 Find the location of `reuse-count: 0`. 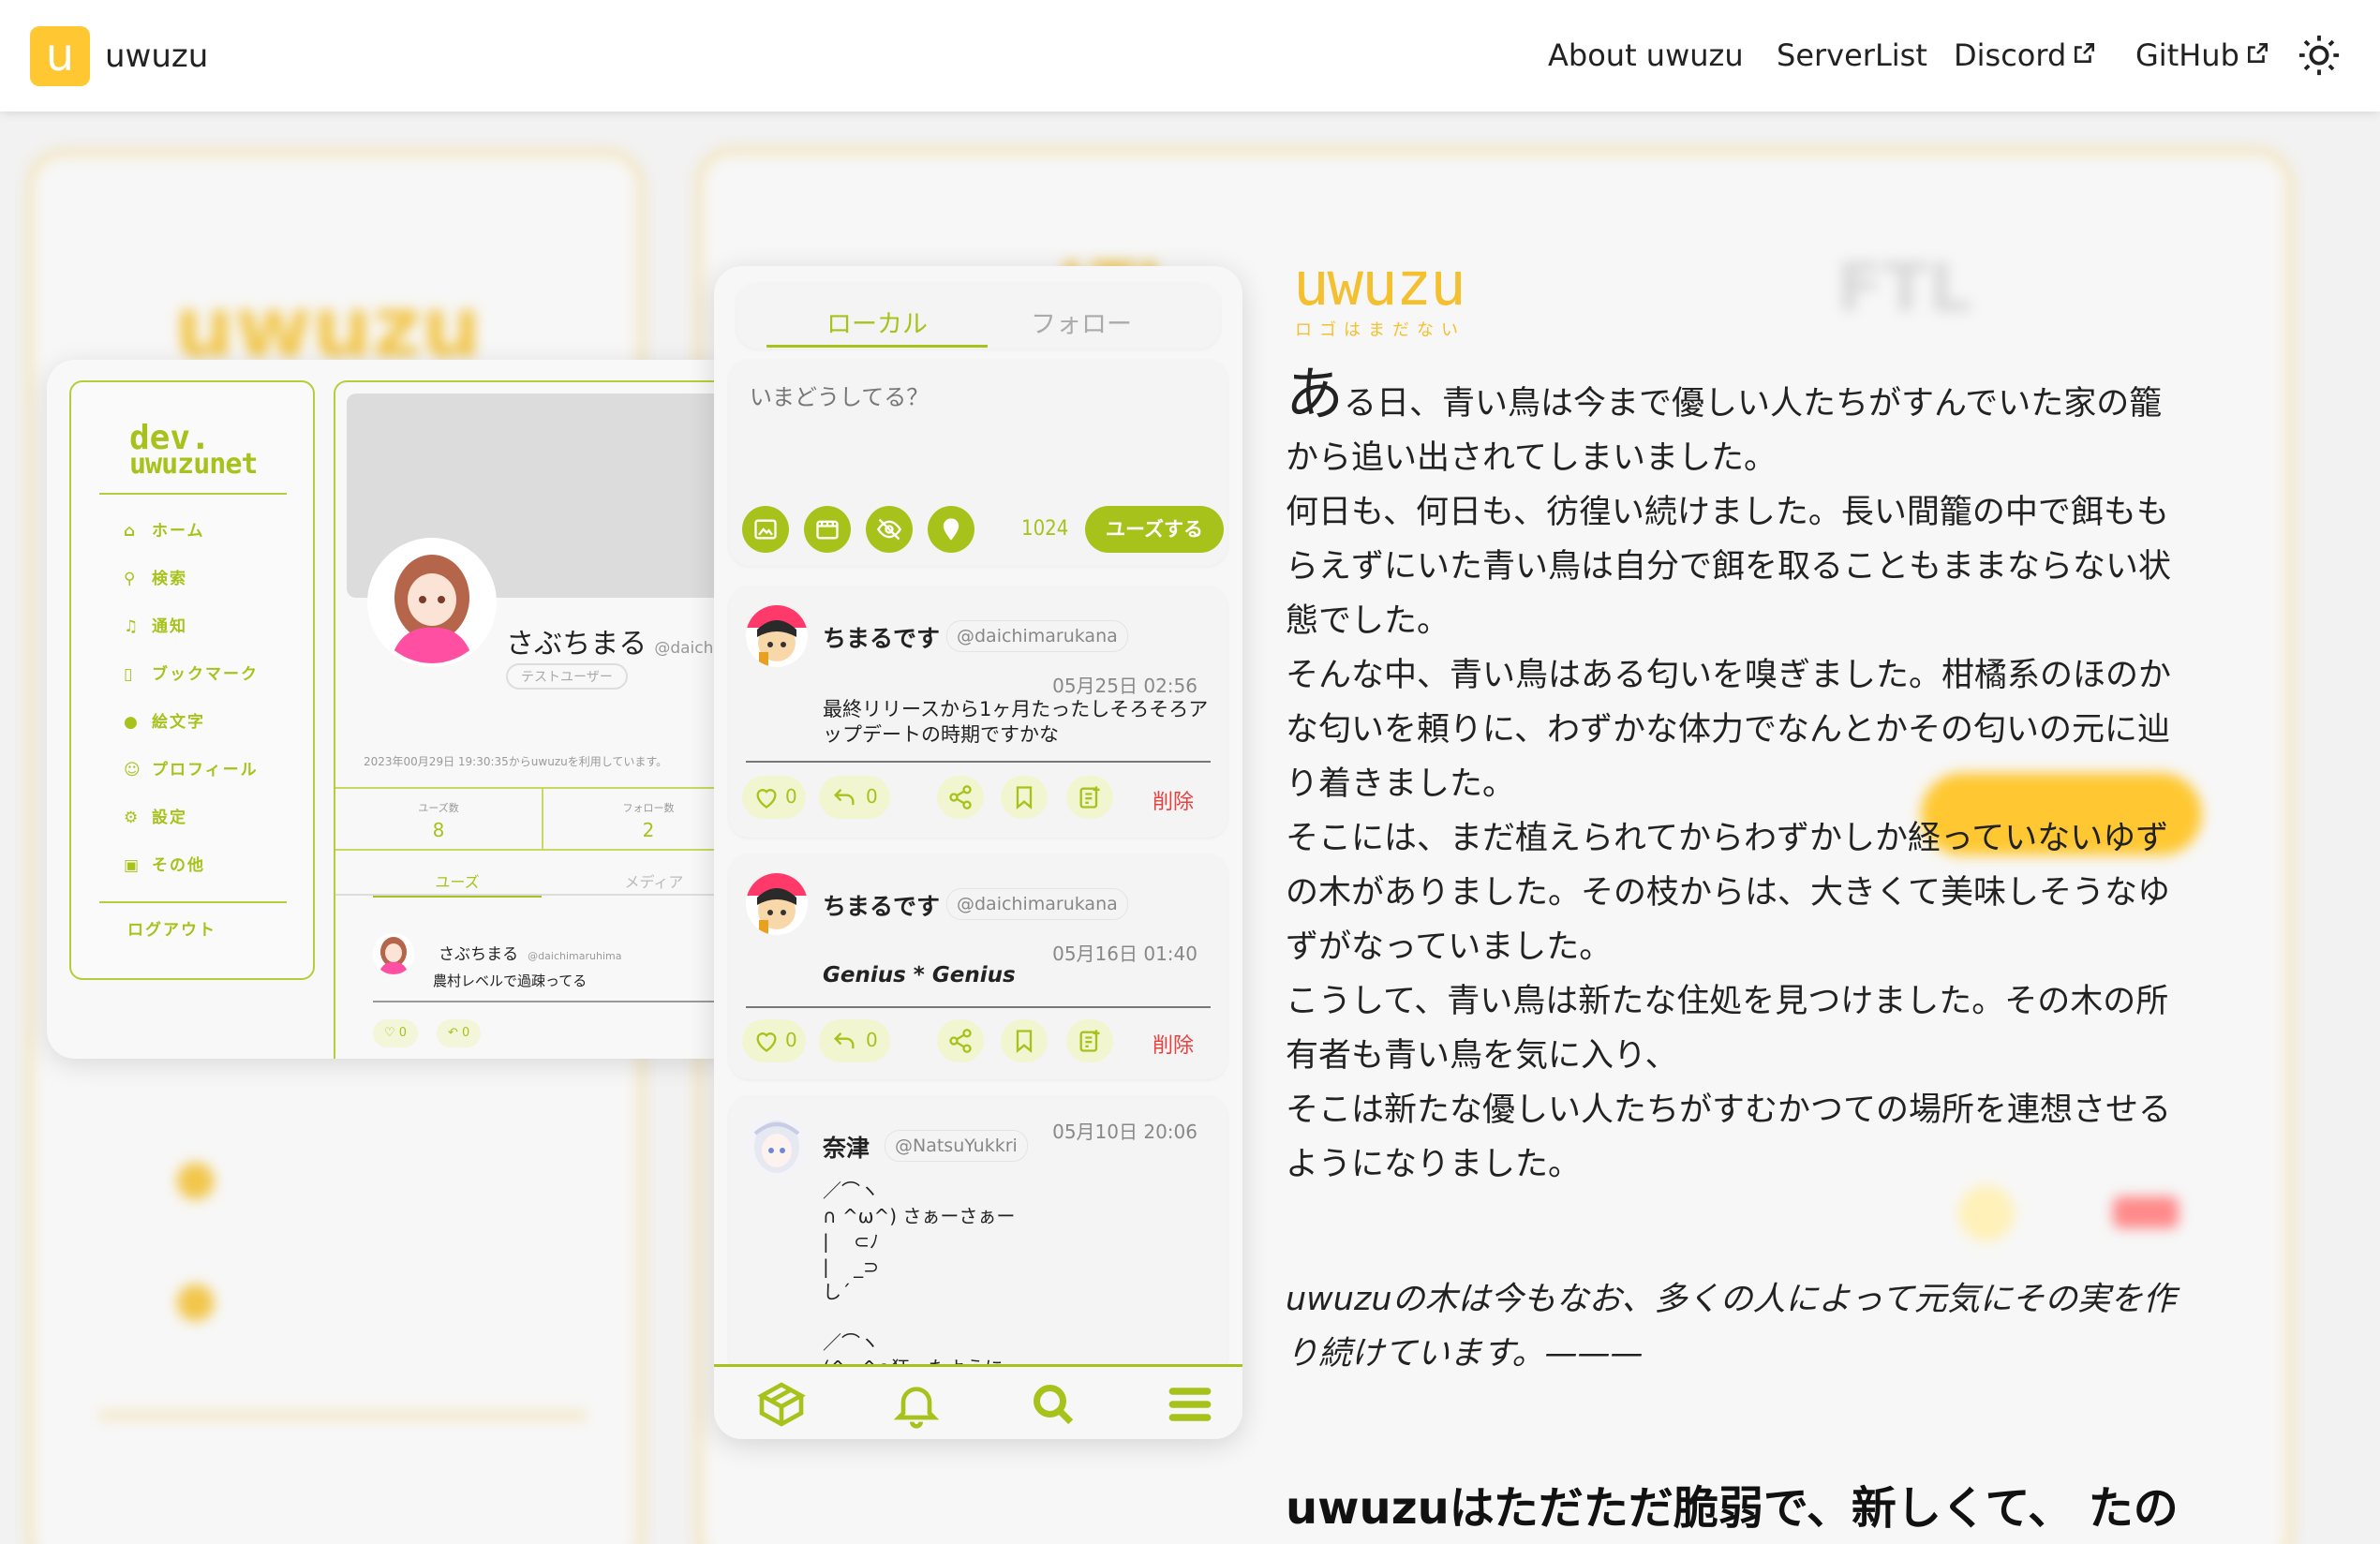

reuse-count: 0 is located at coordinates (872, 1040).